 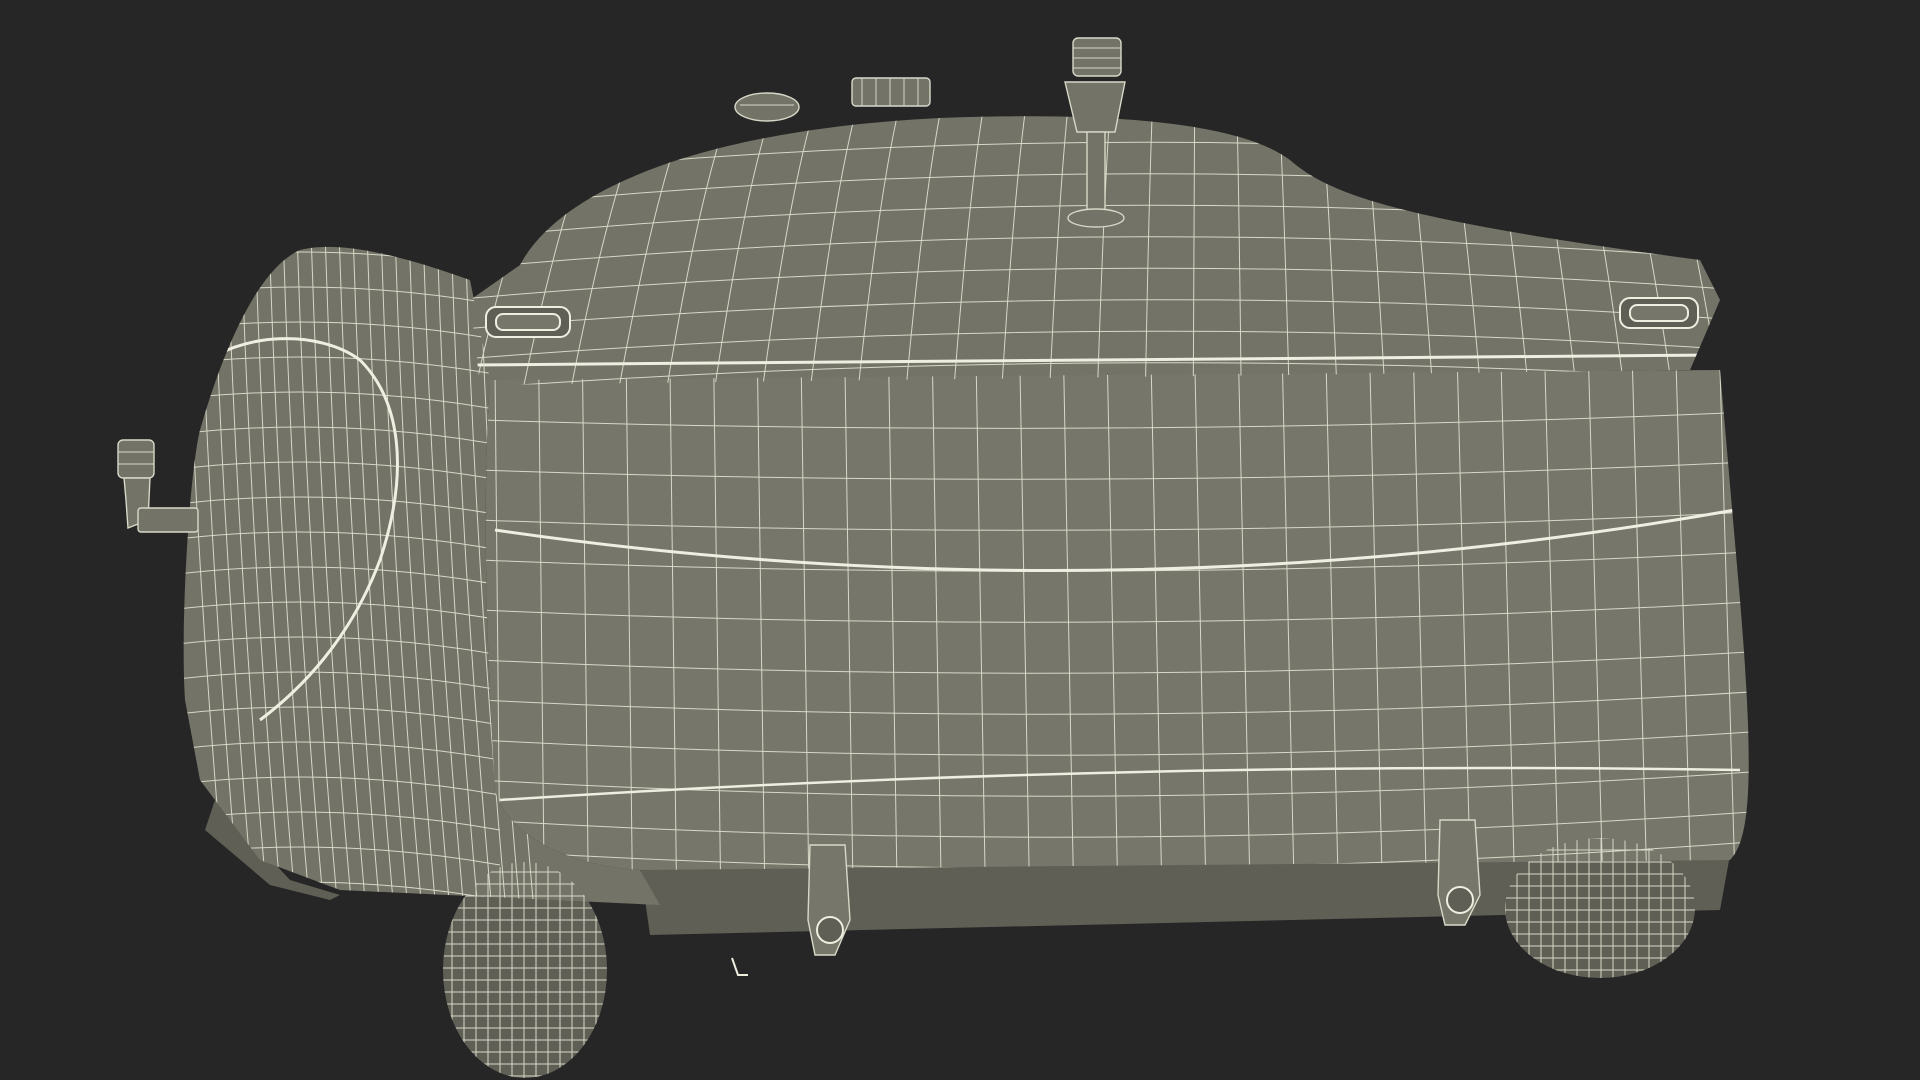 I want to click on top-sensor-dome, so click(x=767, y=107).